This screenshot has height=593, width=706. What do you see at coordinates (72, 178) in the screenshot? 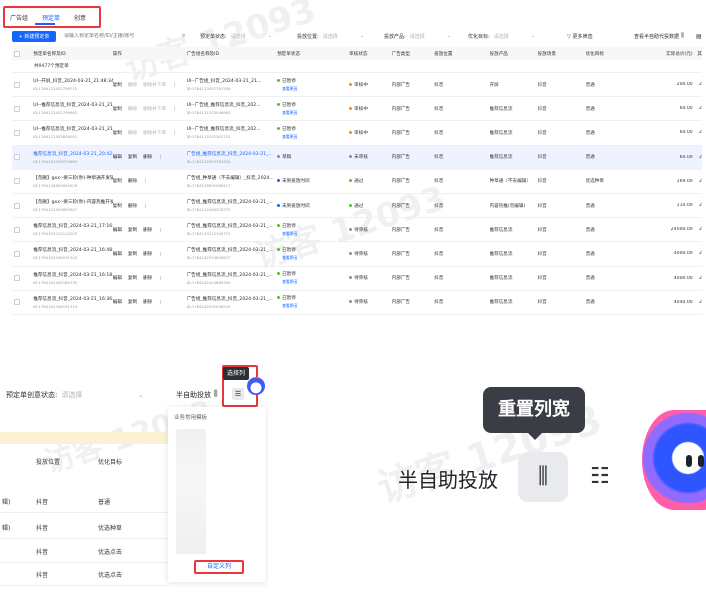
I see `booking-name-link: 【勿删】gxx--要三轮(秒)-种草通开发辅助` at bounding box center [72, 178].